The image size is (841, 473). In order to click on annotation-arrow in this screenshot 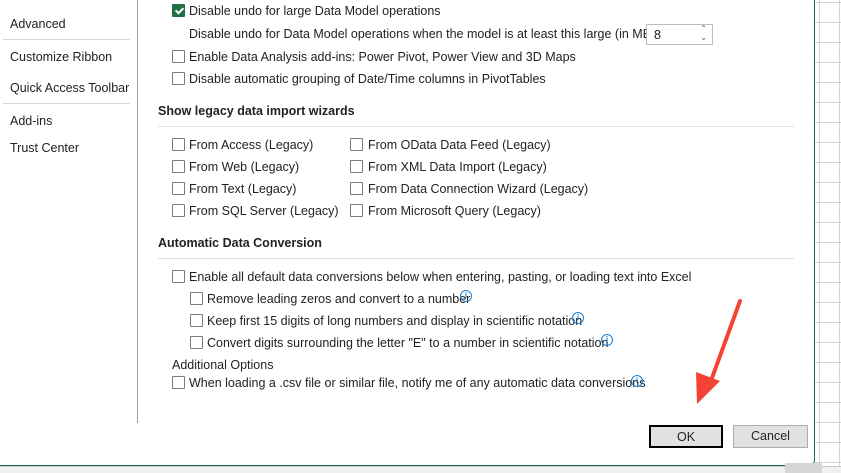, I will do `click(719, 351)`.